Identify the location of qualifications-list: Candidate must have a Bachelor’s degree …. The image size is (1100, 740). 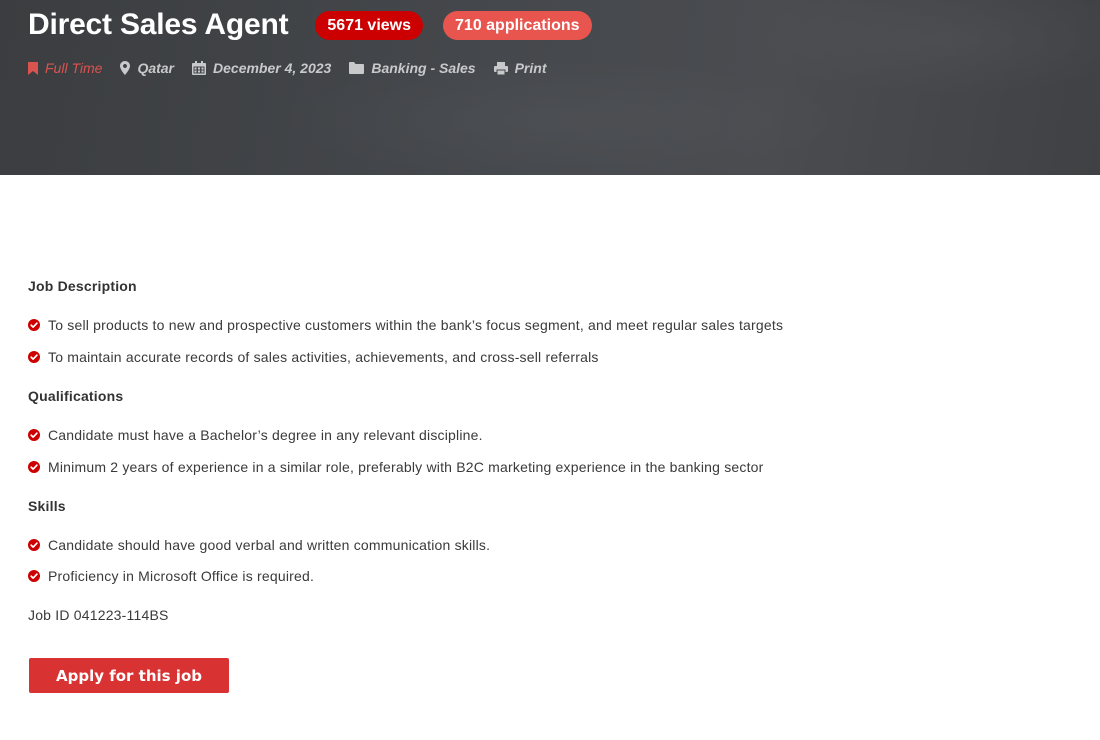
(528, 451).